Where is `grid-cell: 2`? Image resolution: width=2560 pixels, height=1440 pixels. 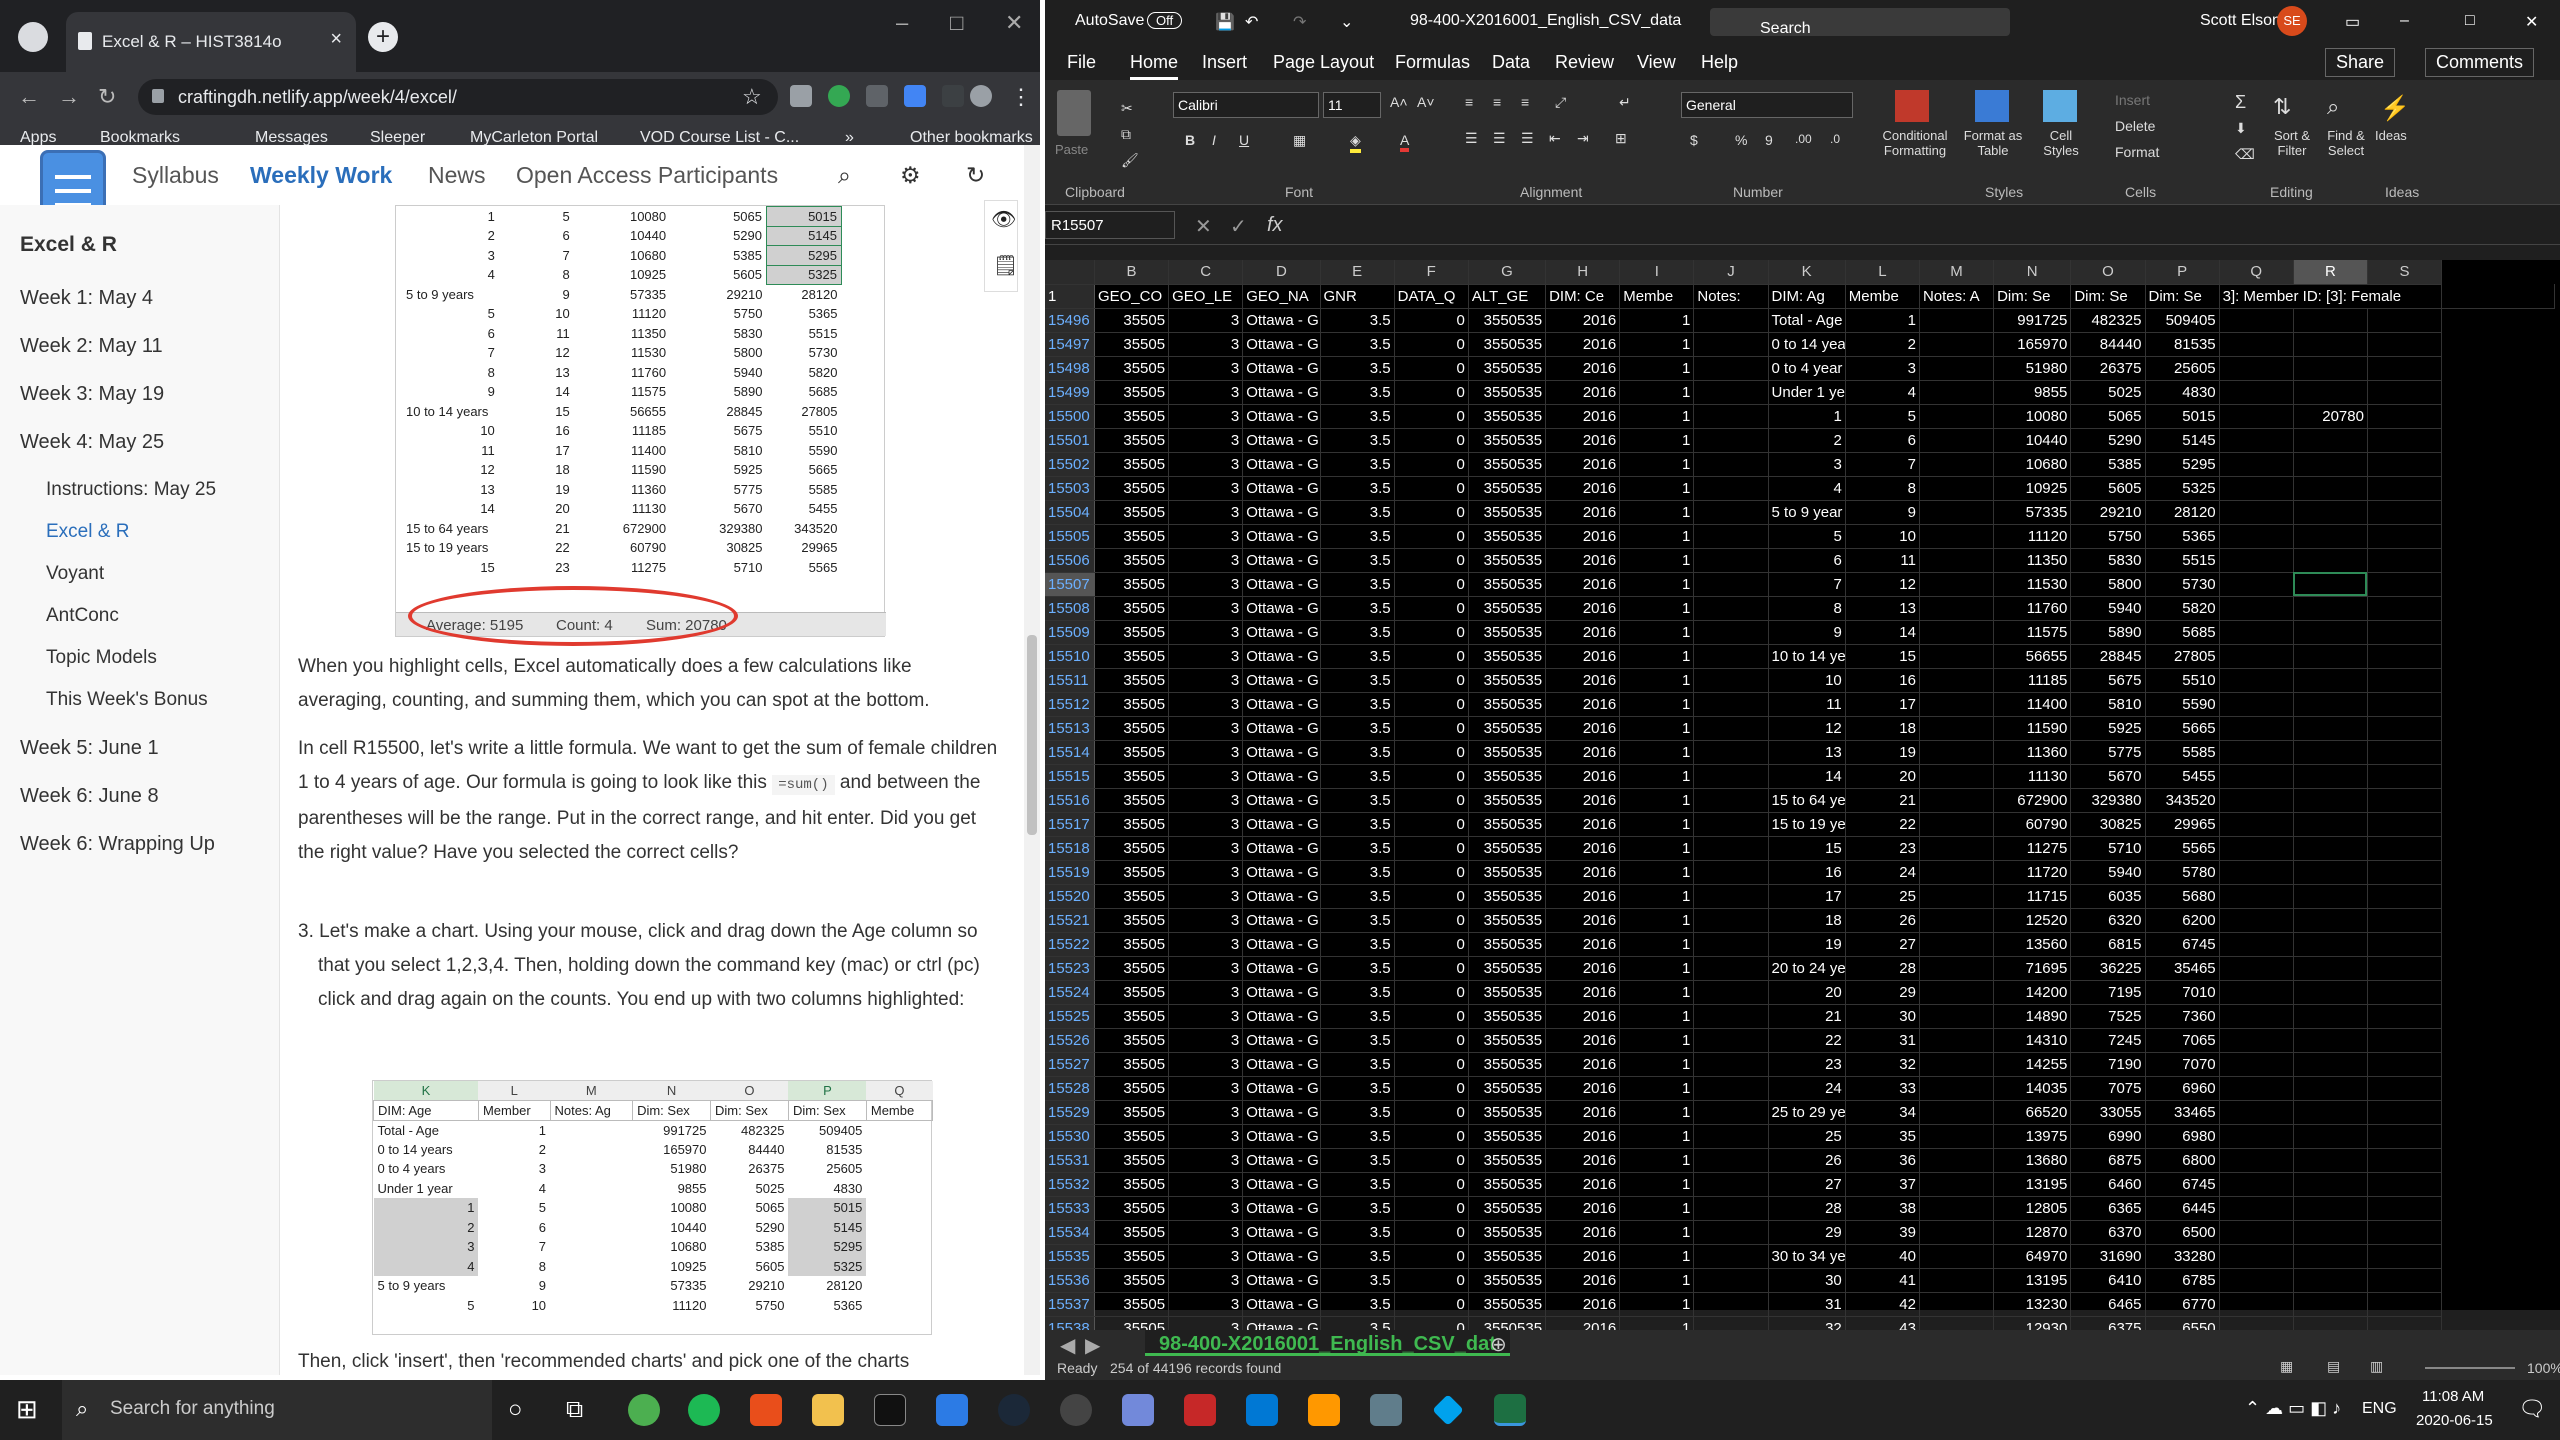
grid-cell: 2 is located at coordinates (1807, 440).